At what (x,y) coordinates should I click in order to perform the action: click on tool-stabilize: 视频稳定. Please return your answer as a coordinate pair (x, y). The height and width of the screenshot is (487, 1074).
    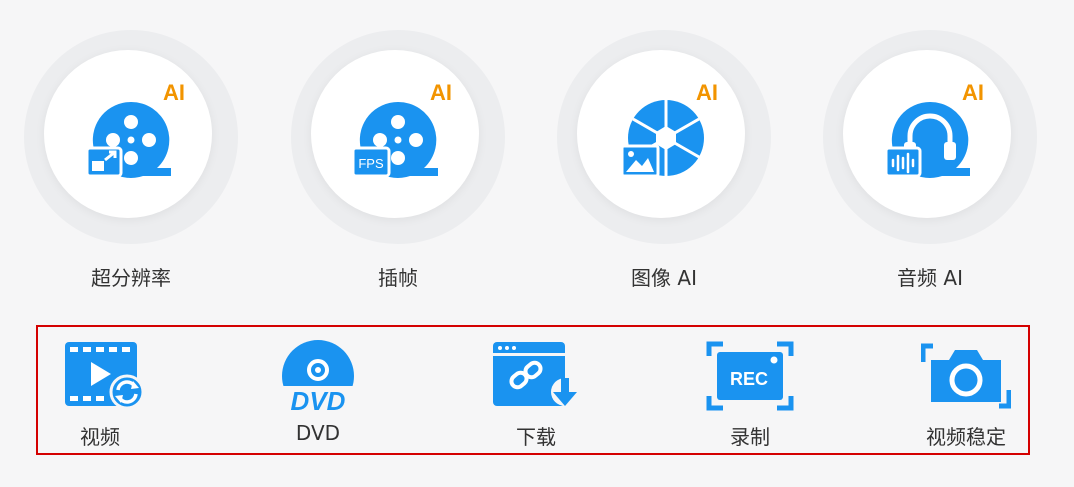
    Looking at the image, I should click on (966, 395).